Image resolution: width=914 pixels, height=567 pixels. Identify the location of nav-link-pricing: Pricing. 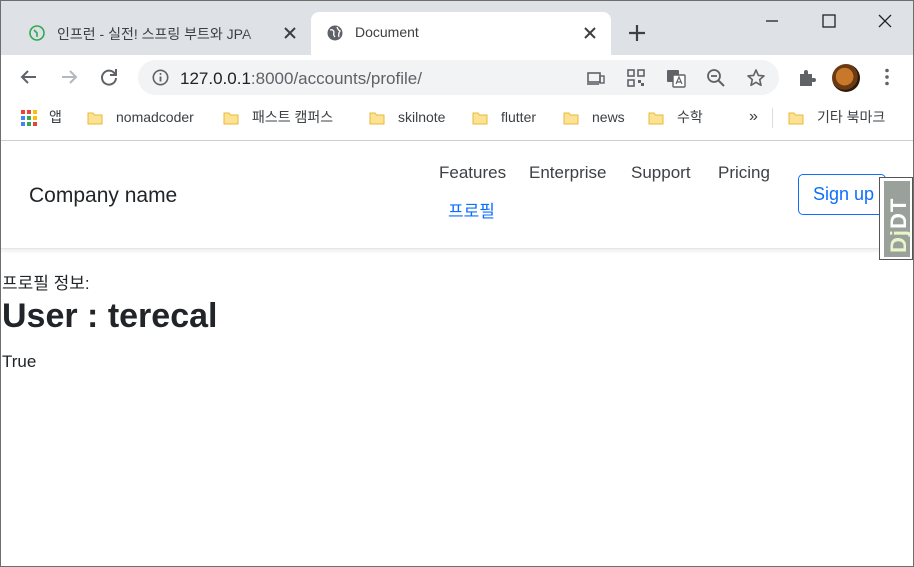
(744, 173).